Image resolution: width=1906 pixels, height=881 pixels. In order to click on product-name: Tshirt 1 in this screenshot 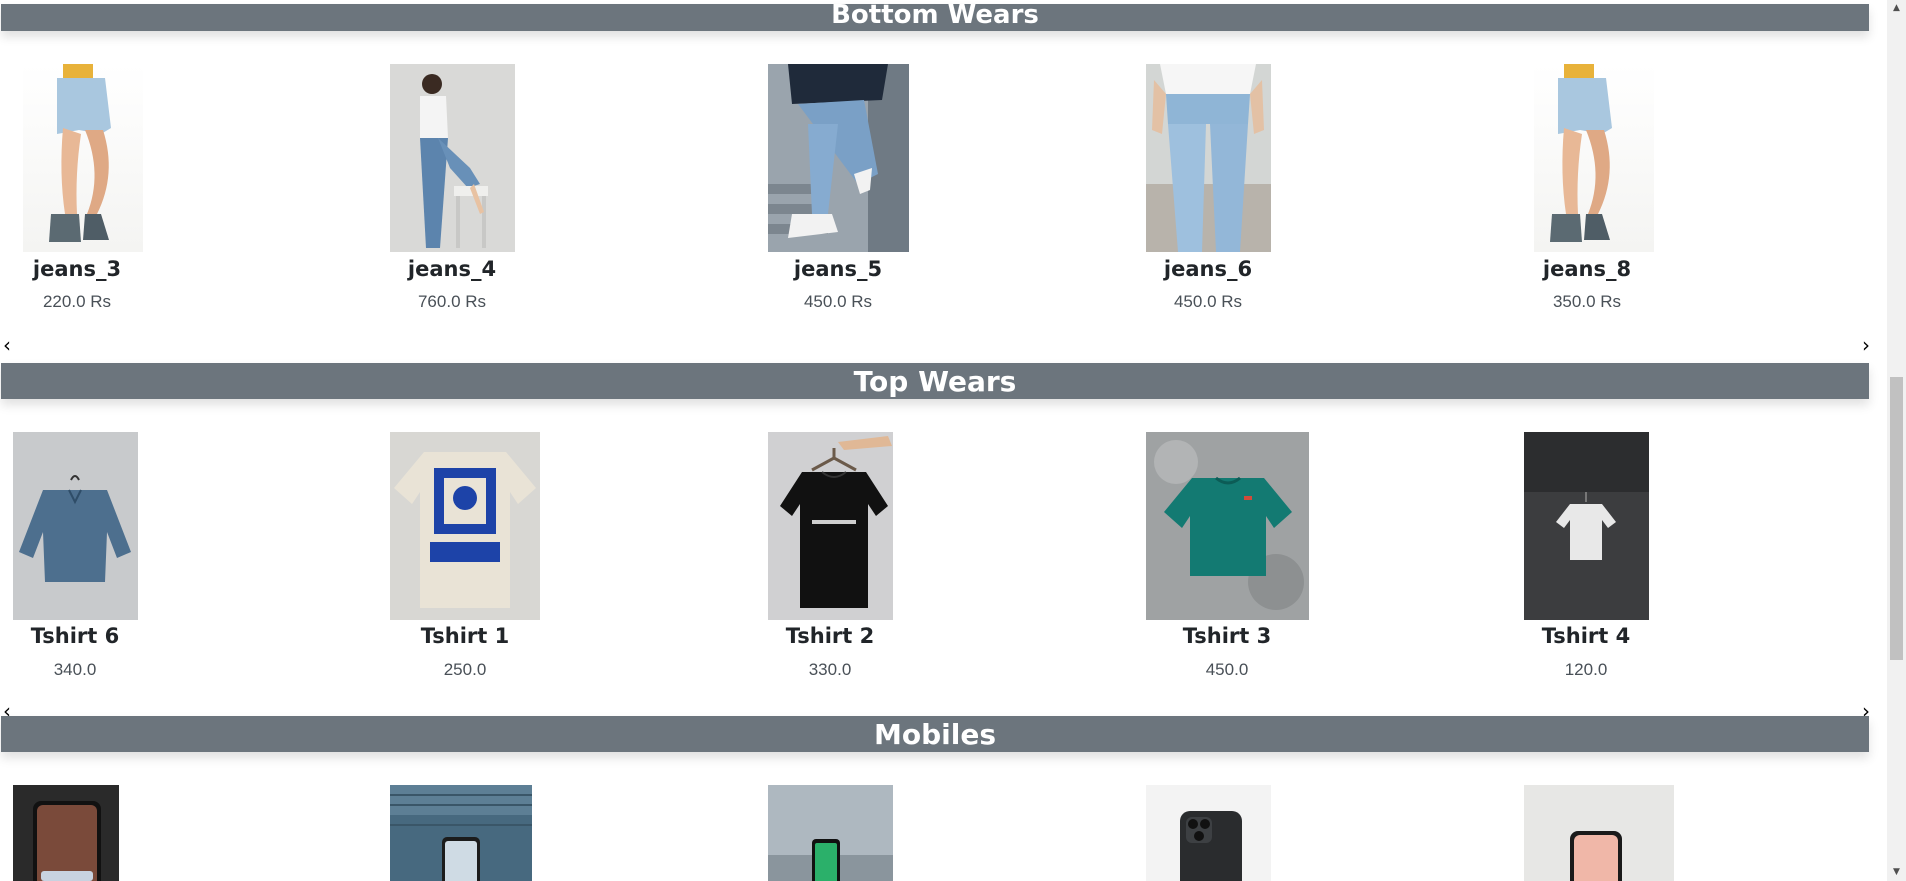, I will do `click(465, 636)`.